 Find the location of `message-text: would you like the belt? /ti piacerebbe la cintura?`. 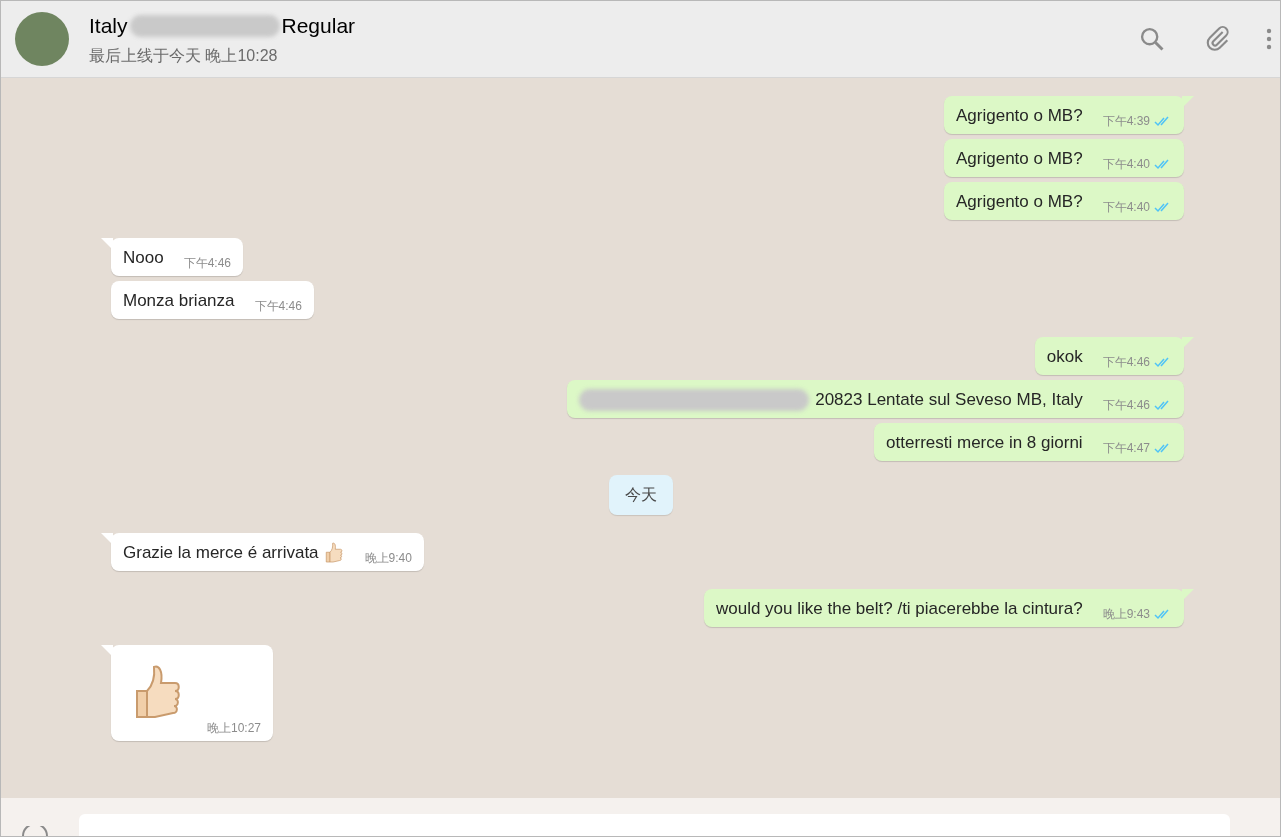

message-text: would you like the belt? /ti piacerebbe la cintura? is located at coordinates (899, 609).